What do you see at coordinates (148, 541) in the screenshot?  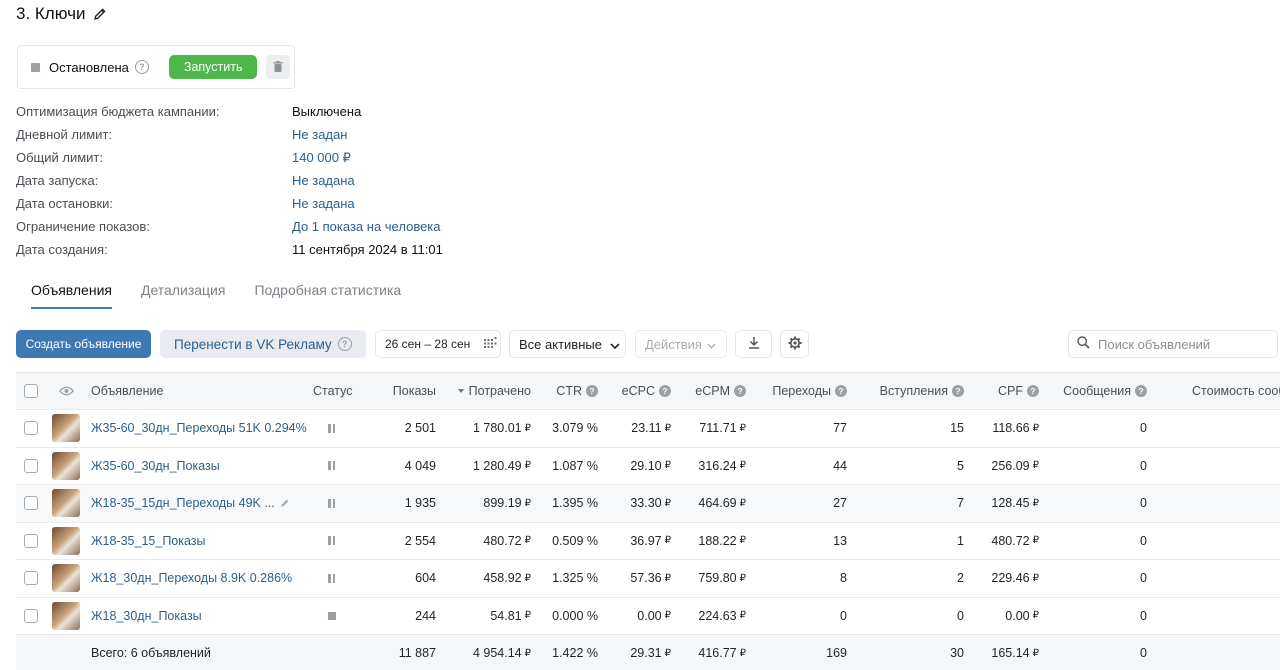 I see `ad-name-link: Ж18-35_15_Показы` at bounding box center [148, 541].